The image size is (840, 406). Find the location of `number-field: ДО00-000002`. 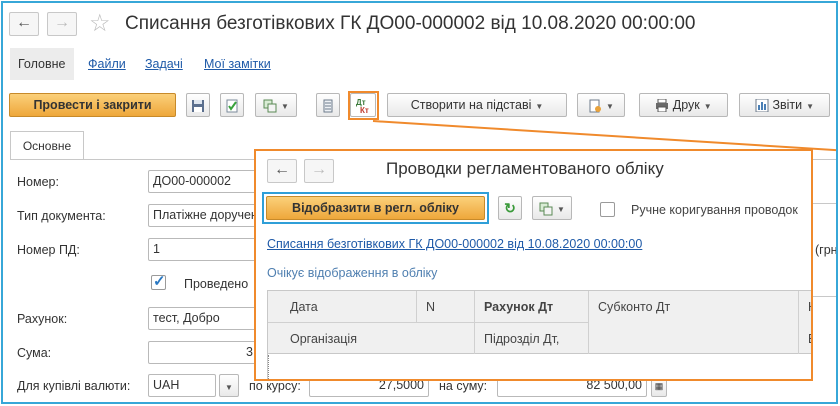

number-field: ДО00-000002 is located at coordinates (203, 181).